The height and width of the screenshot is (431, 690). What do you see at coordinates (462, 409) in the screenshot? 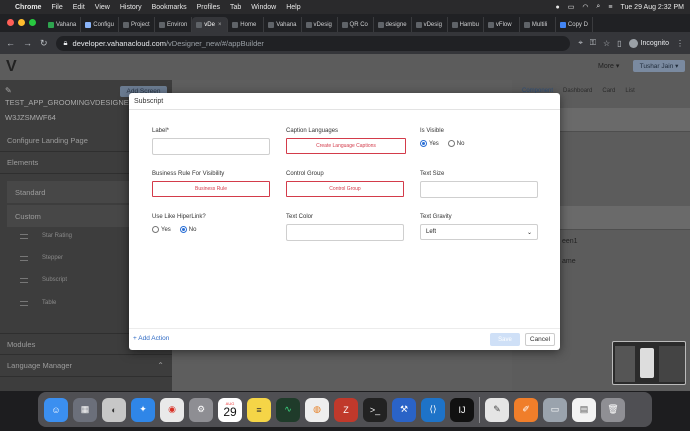
I see `intellij-icon: IJ` at bounding box center [462, 409].